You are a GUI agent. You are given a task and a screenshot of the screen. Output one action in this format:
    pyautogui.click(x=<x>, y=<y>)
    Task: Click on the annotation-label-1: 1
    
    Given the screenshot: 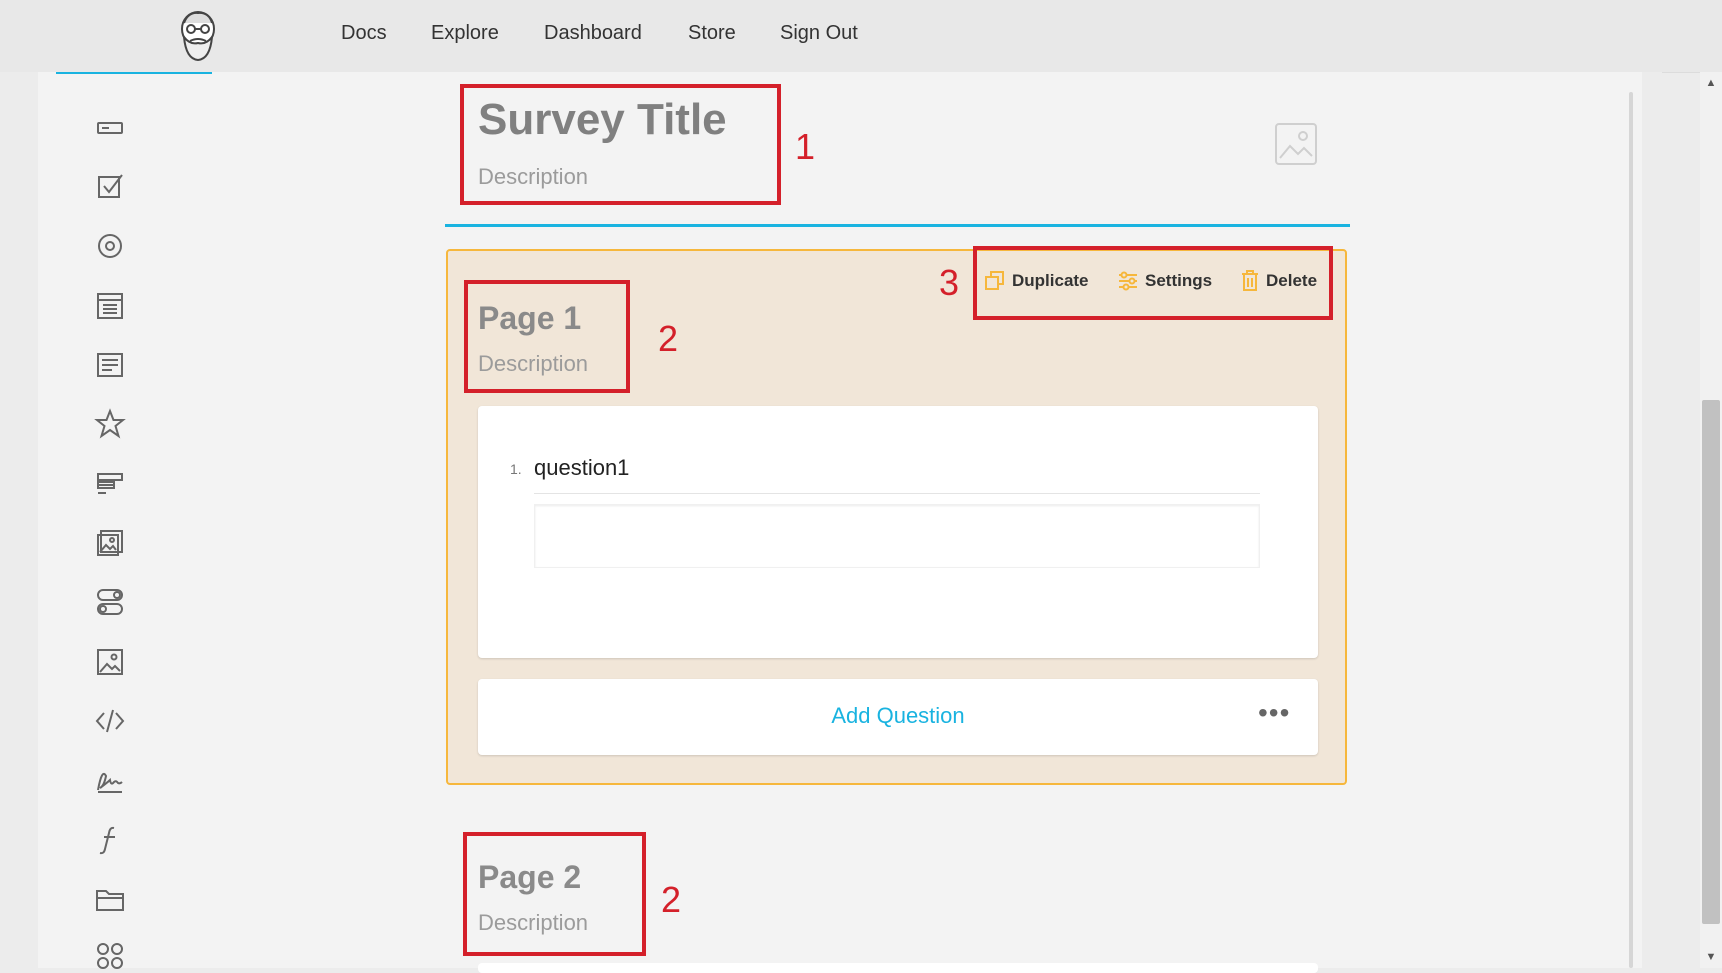 What is the action you would take?
    pyautogui.click(x=805, y=146)
    